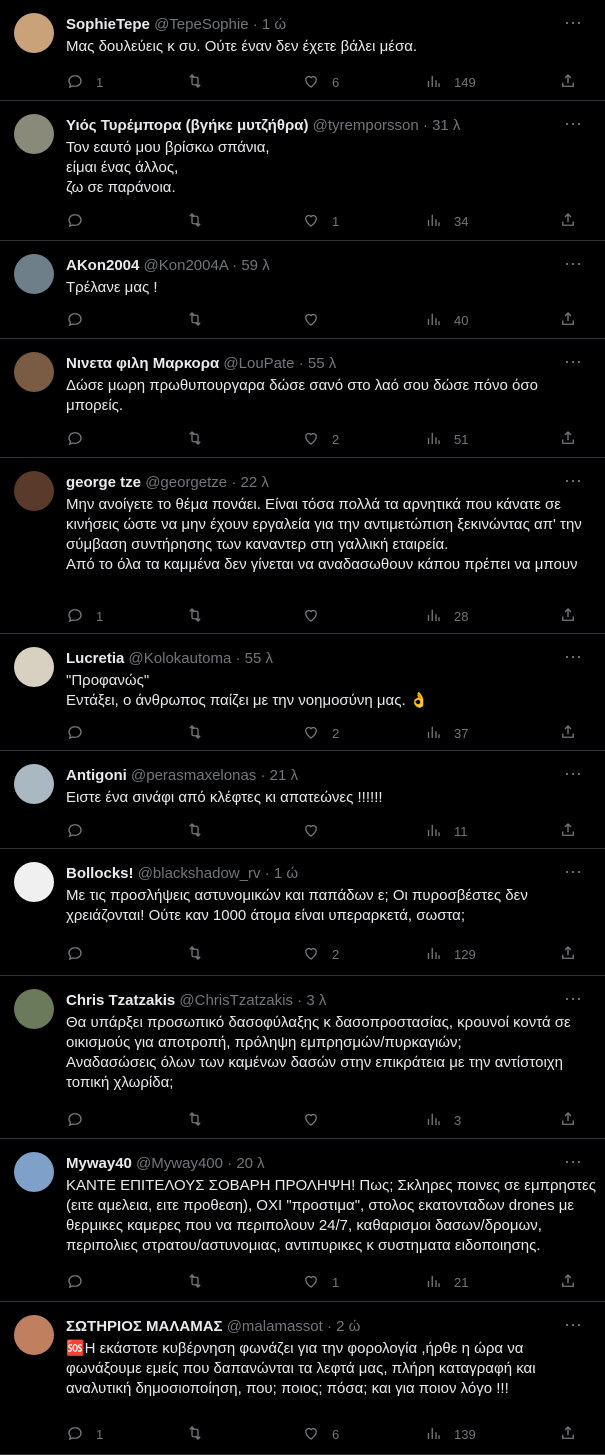  I want to click on views-button: 40, so click(446, 320).